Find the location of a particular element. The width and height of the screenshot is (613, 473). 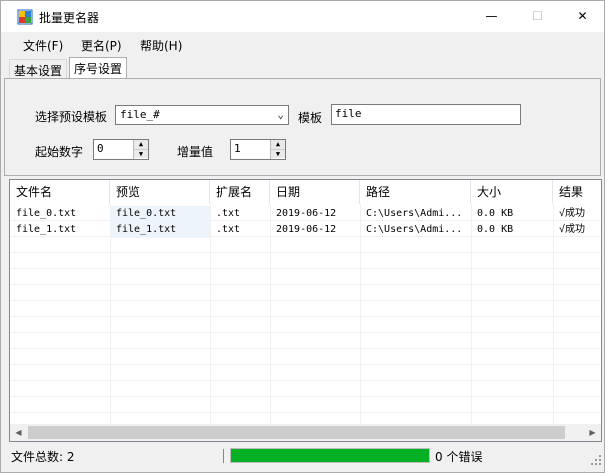

col-filename: 文件名 is located at coordinates (60, 192).